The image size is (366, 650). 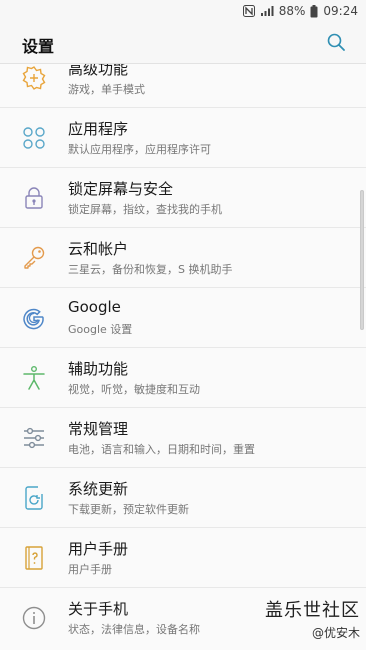 What do you see at coordinates (34, 138) in the screenshot?
I see `apps-icon` at bounding box center [34, 138].